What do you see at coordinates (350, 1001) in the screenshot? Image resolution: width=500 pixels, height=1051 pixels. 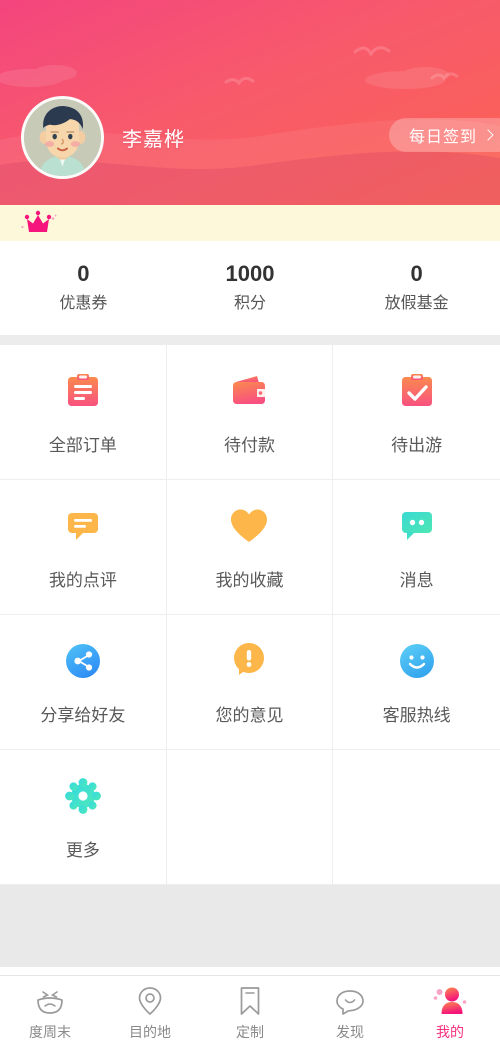 I see `chat-smile-icon` at bounding box center [350, 1001].